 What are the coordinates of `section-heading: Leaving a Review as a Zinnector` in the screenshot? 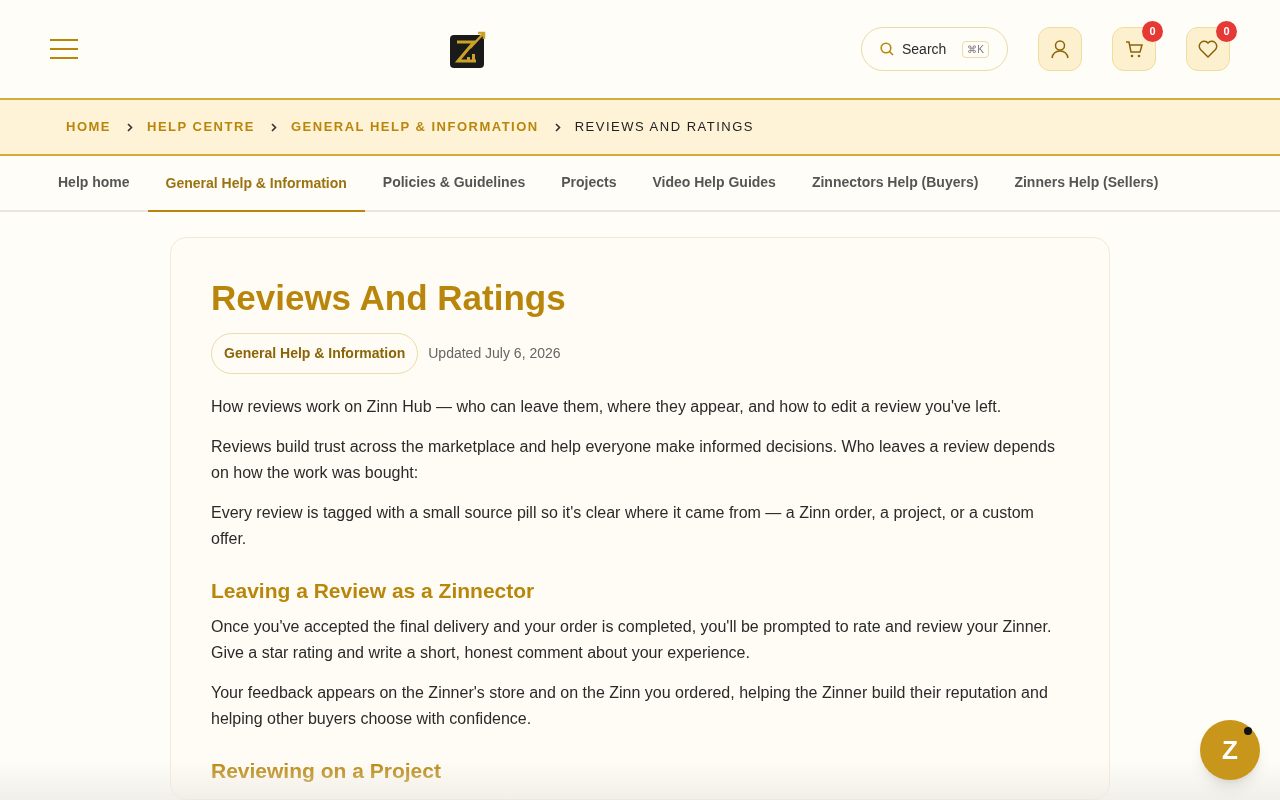 It's located at (373, 591).